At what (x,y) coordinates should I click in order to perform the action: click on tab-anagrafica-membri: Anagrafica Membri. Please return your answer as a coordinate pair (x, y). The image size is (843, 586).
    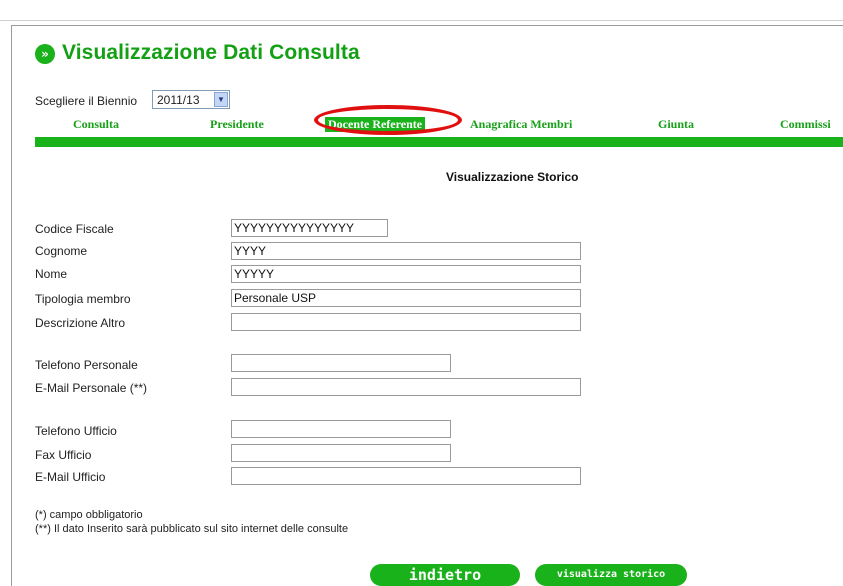
    Looking at the image, I should click on (521, 124).